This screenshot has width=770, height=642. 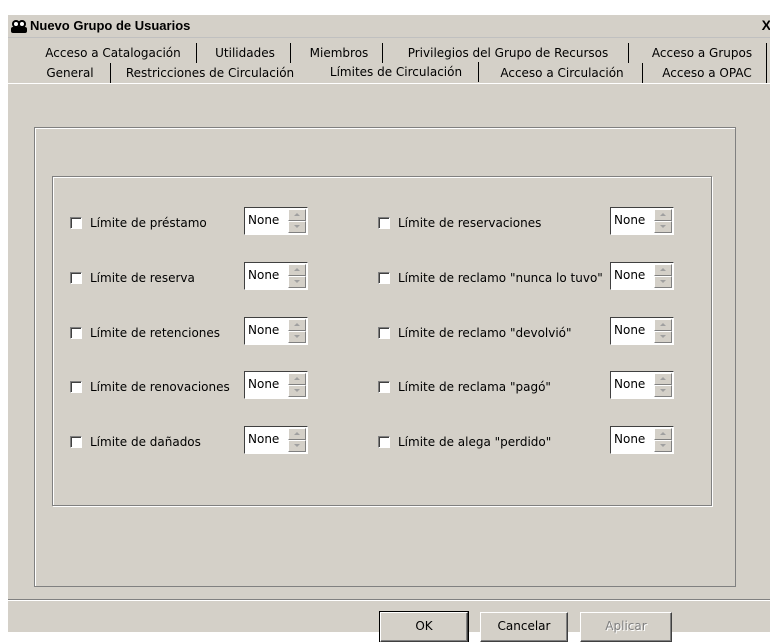 What do you see at coordinates (562, 73) in the screenshot?
I see `tab-acceso-circulacion: Acceso a Circulación` at bounding box center [562, 73].